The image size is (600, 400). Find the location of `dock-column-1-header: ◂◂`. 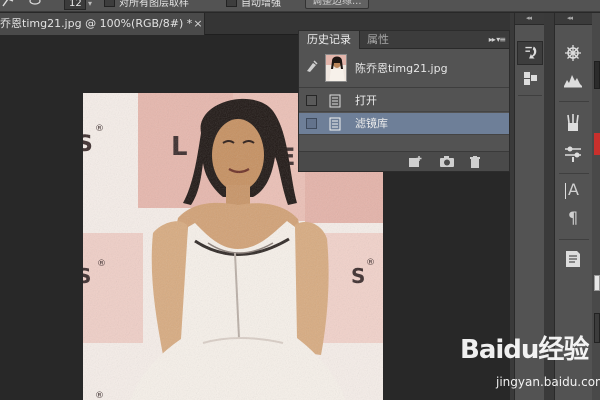

dock-column-1-header: ◂◂ is located at coordinates (529, 19).